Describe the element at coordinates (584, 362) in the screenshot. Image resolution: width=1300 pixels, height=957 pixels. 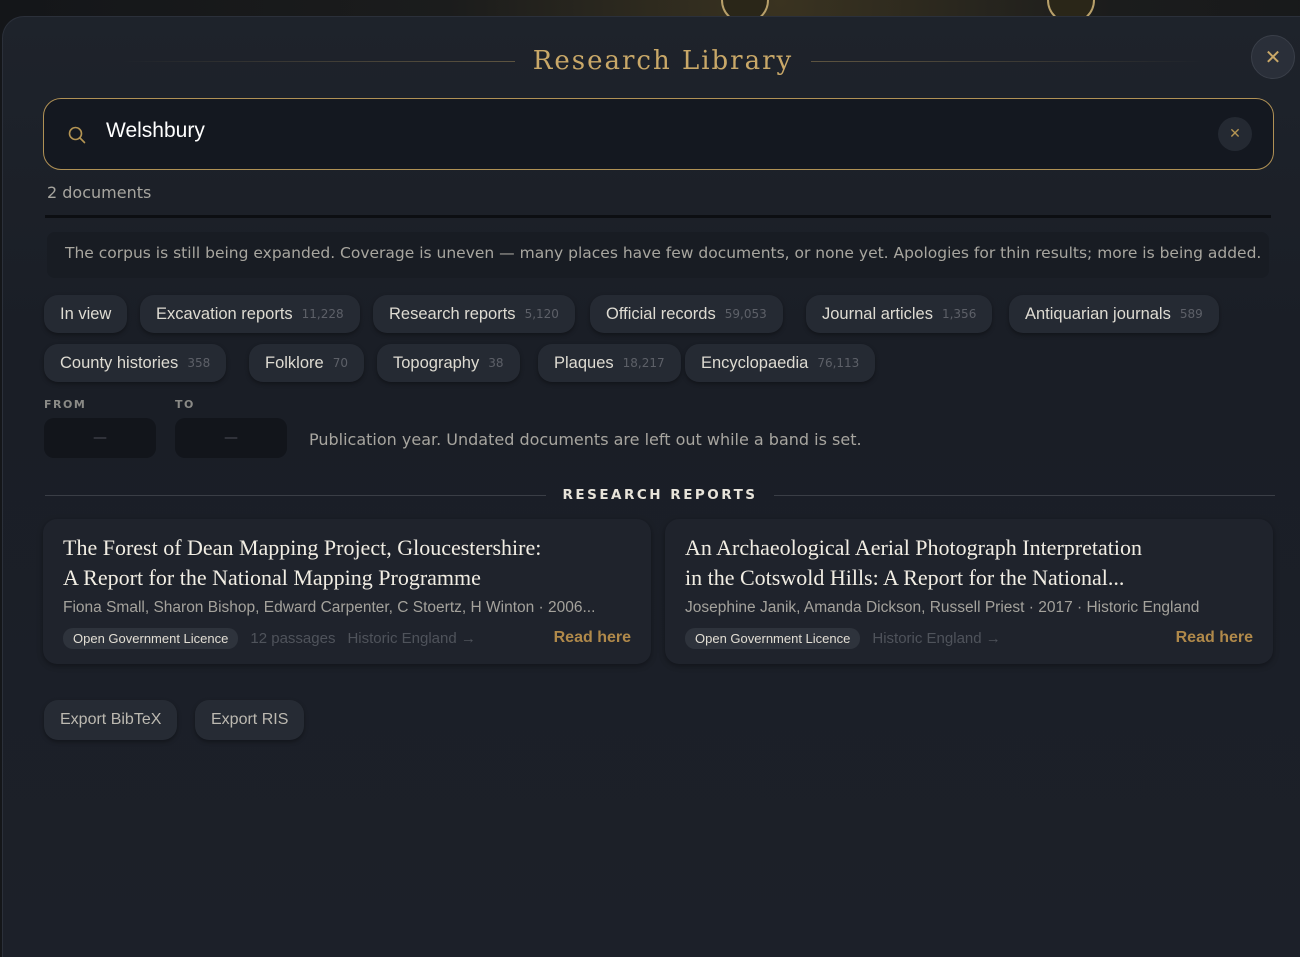
I see `chip-label: Plaques` at that location.